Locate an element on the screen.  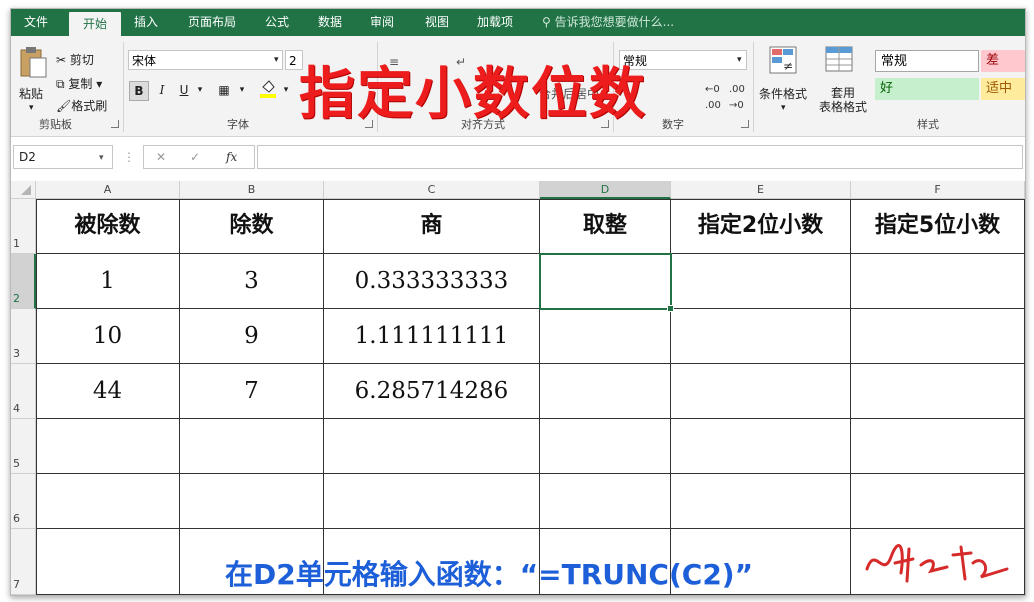
number-group-label: 数字 is located at coordinates (673, 124).